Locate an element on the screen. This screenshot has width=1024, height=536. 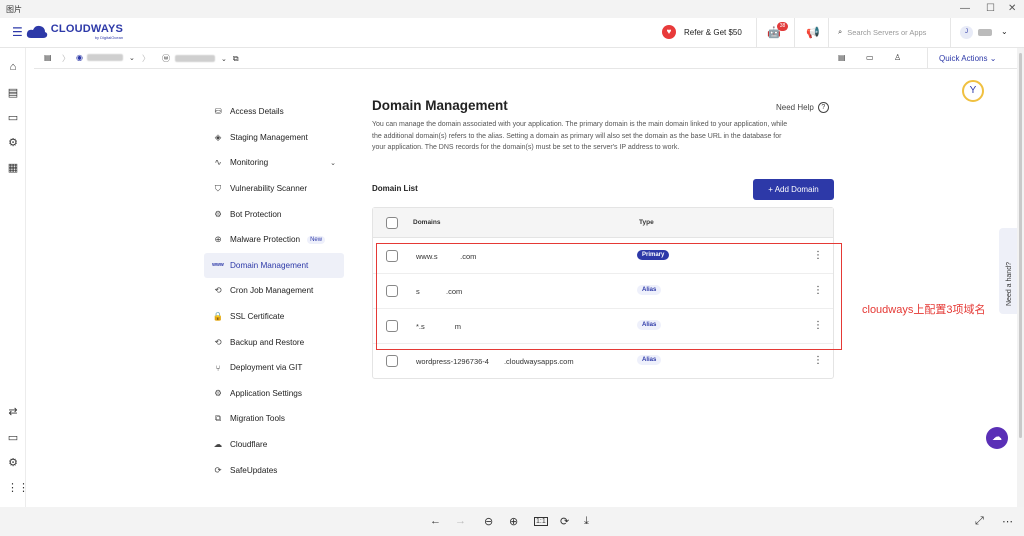
domain-type-badge: Primary is located at coordinates (653, 255).